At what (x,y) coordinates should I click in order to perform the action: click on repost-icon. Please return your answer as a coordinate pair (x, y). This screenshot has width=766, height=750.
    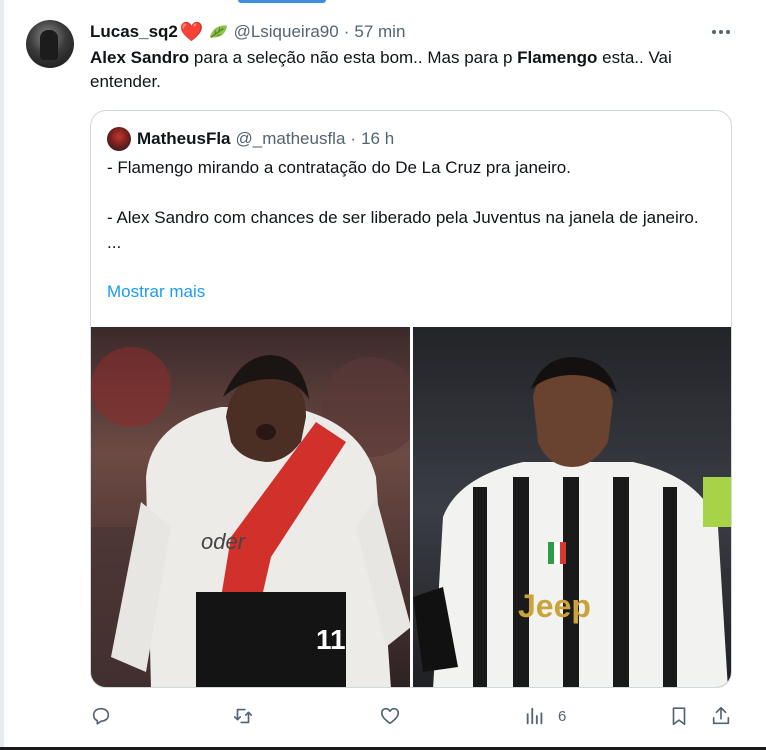
    Looking at the image, I should click on (243, 716).